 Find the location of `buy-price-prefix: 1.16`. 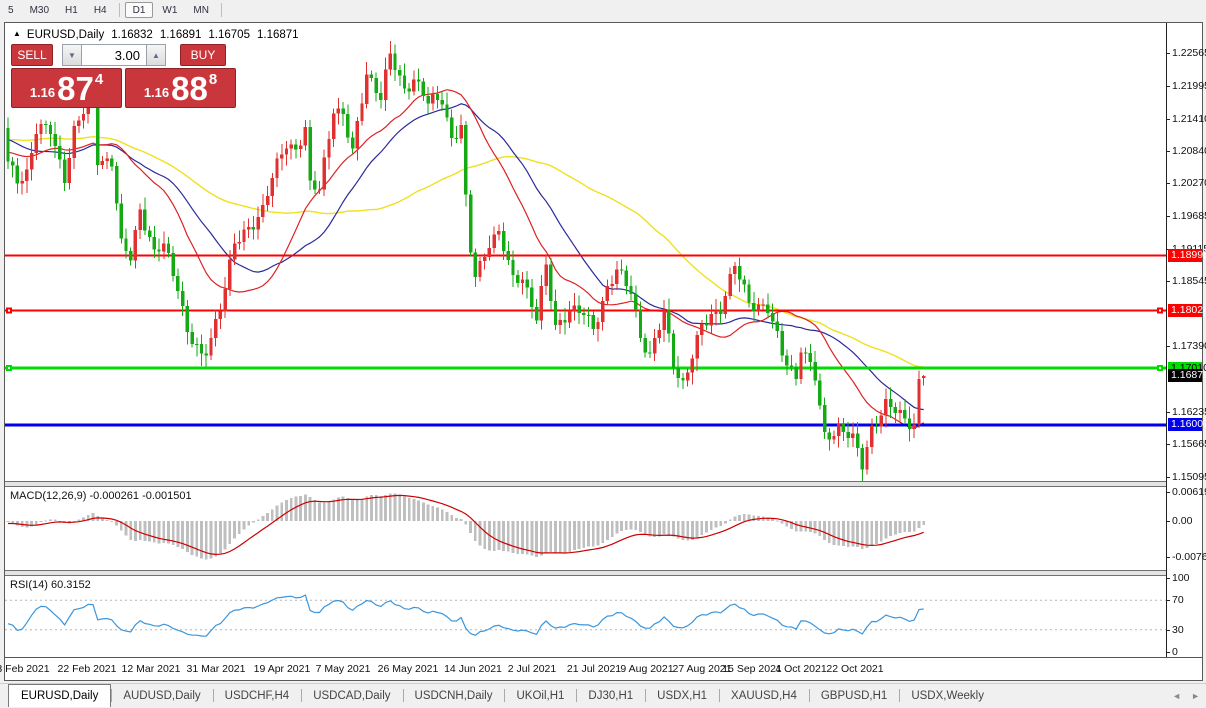

buy-price-prefix: 1.16 is located at coordinates (156, 92).